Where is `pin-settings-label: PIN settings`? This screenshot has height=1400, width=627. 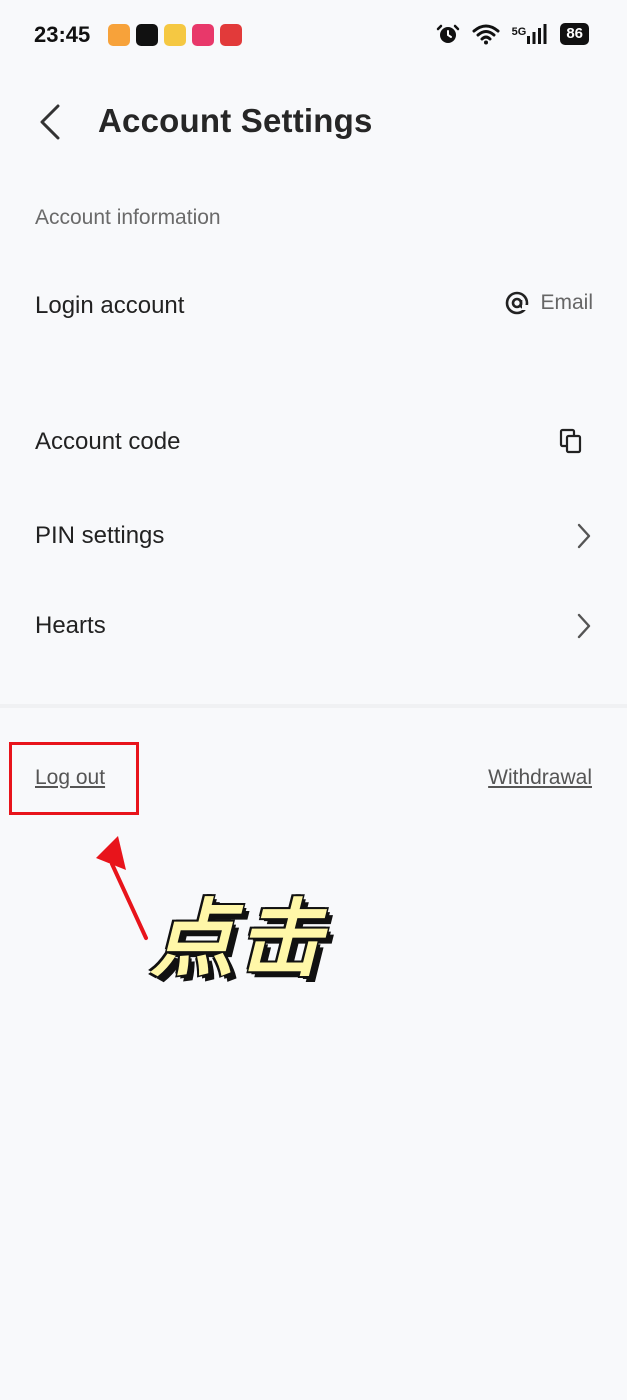
pin-settings-label: PIN settings is located at coordinates (100, 535).